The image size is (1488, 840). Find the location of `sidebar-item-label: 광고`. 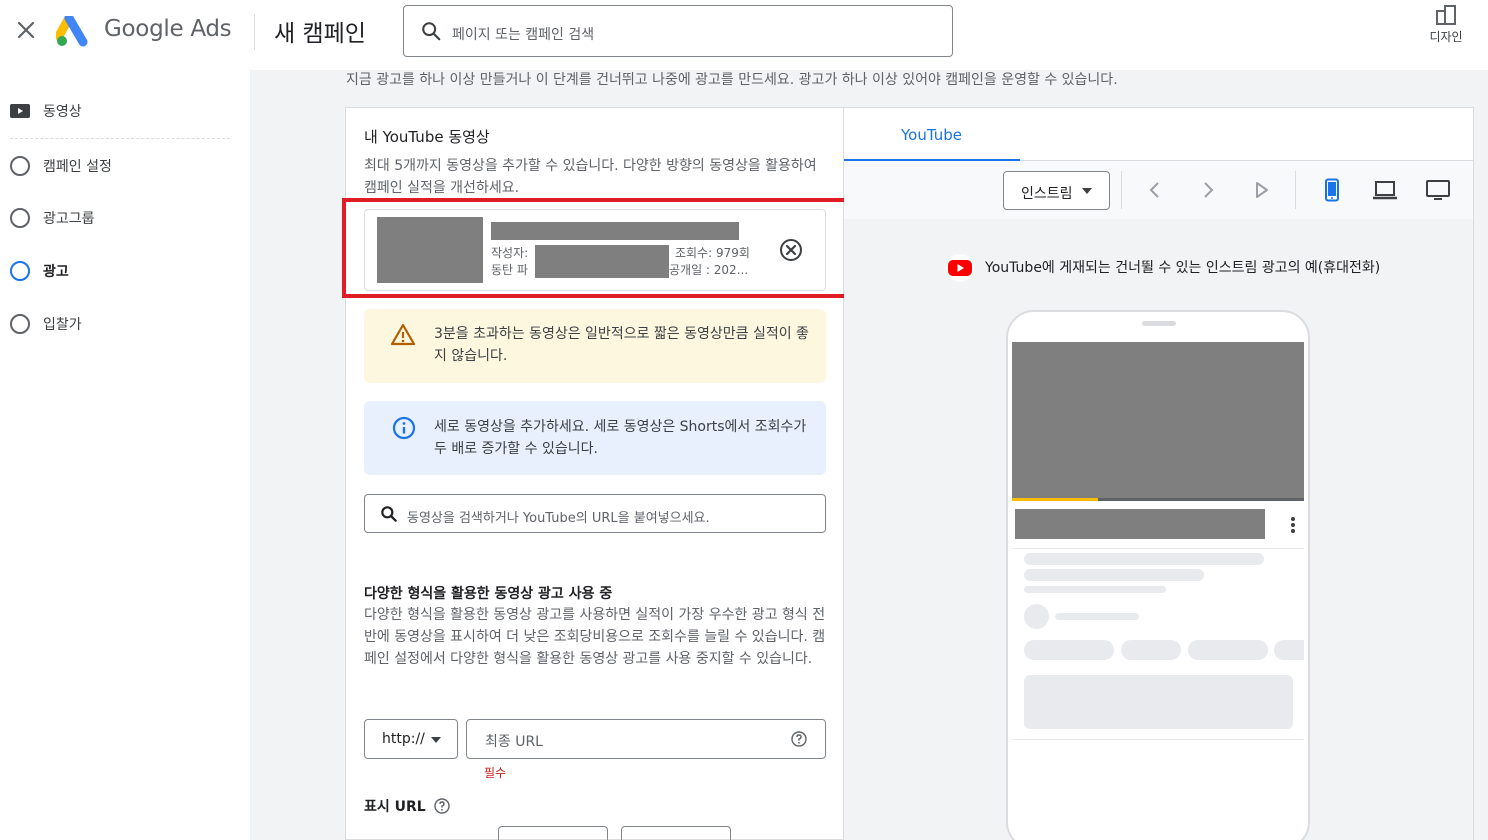

sidebar-item-label: 광고 is located at coordinates (56, 272).